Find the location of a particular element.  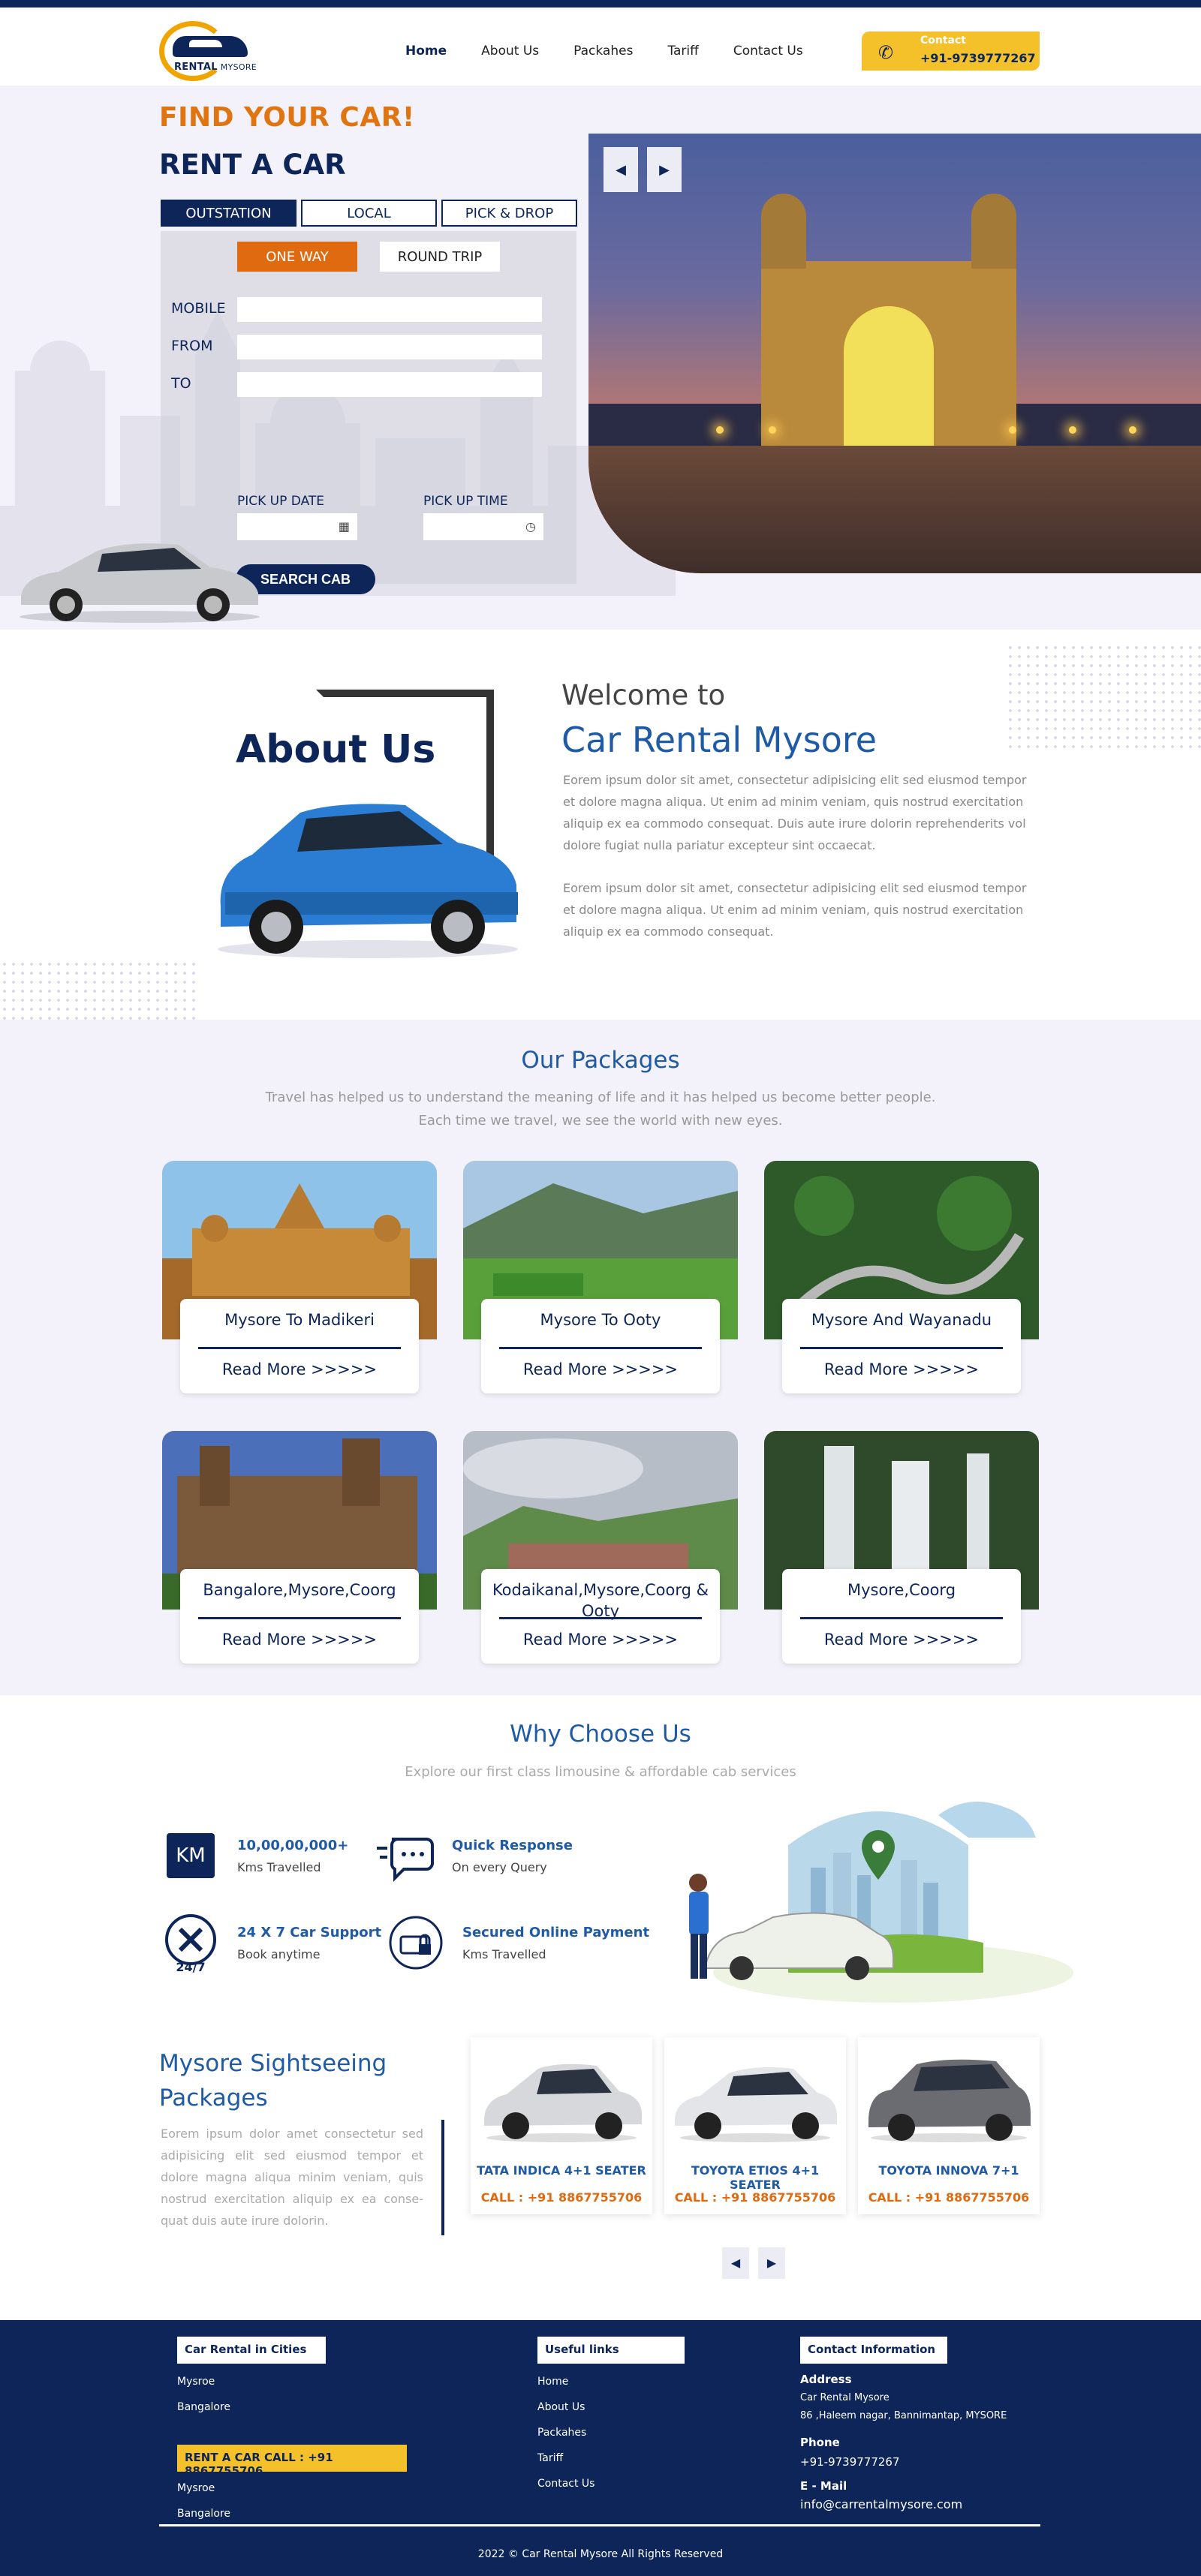

cars-prev-arrow: ◀ is located at coordinates (735, 2263).